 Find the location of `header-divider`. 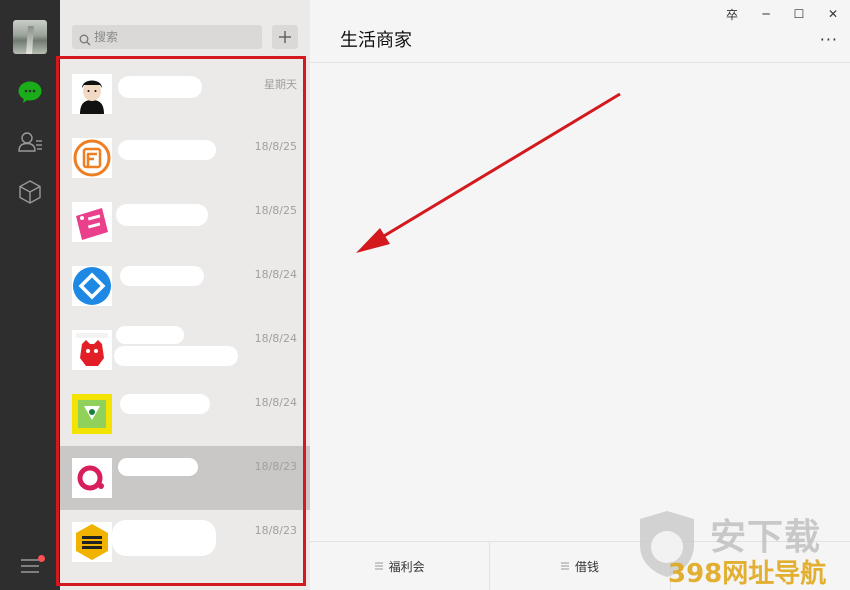

header-divider is located at coordinates (580, 62).